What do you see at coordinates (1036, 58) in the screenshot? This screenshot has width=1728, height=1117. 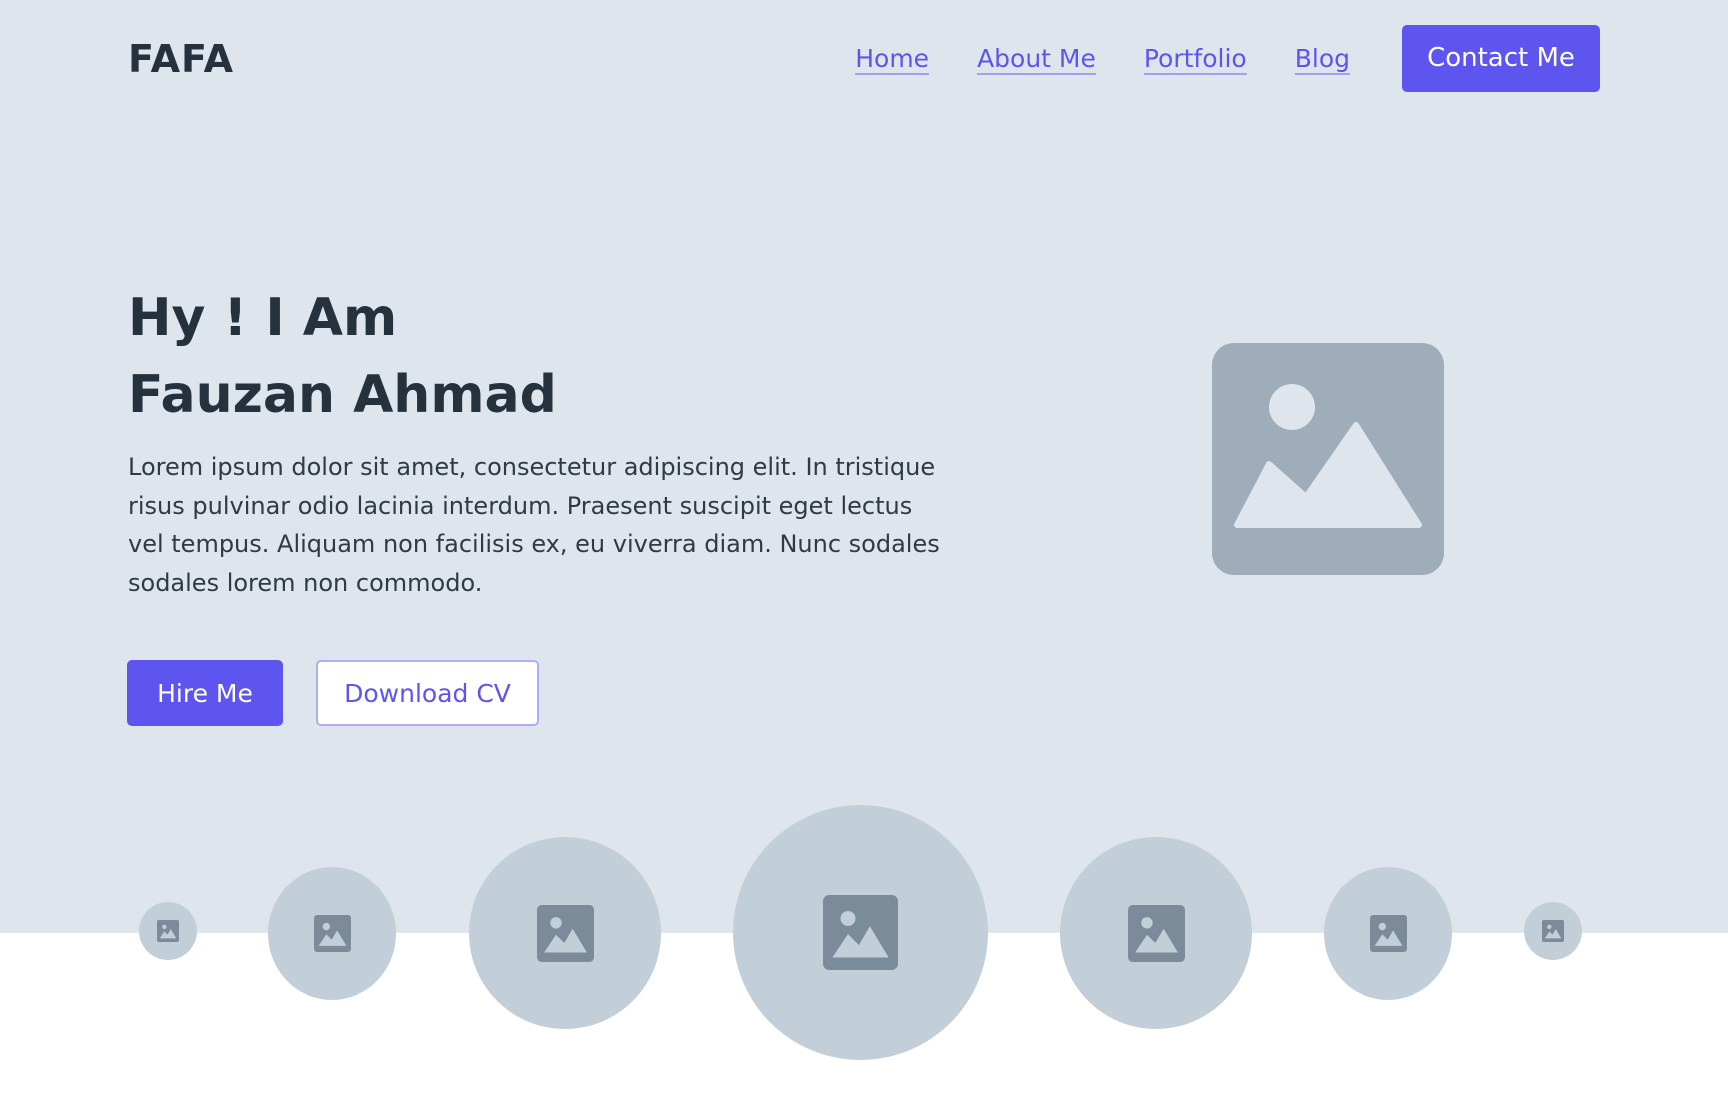 I see `nav-link-about-me: About Me` at bounding box center [1036, 58].